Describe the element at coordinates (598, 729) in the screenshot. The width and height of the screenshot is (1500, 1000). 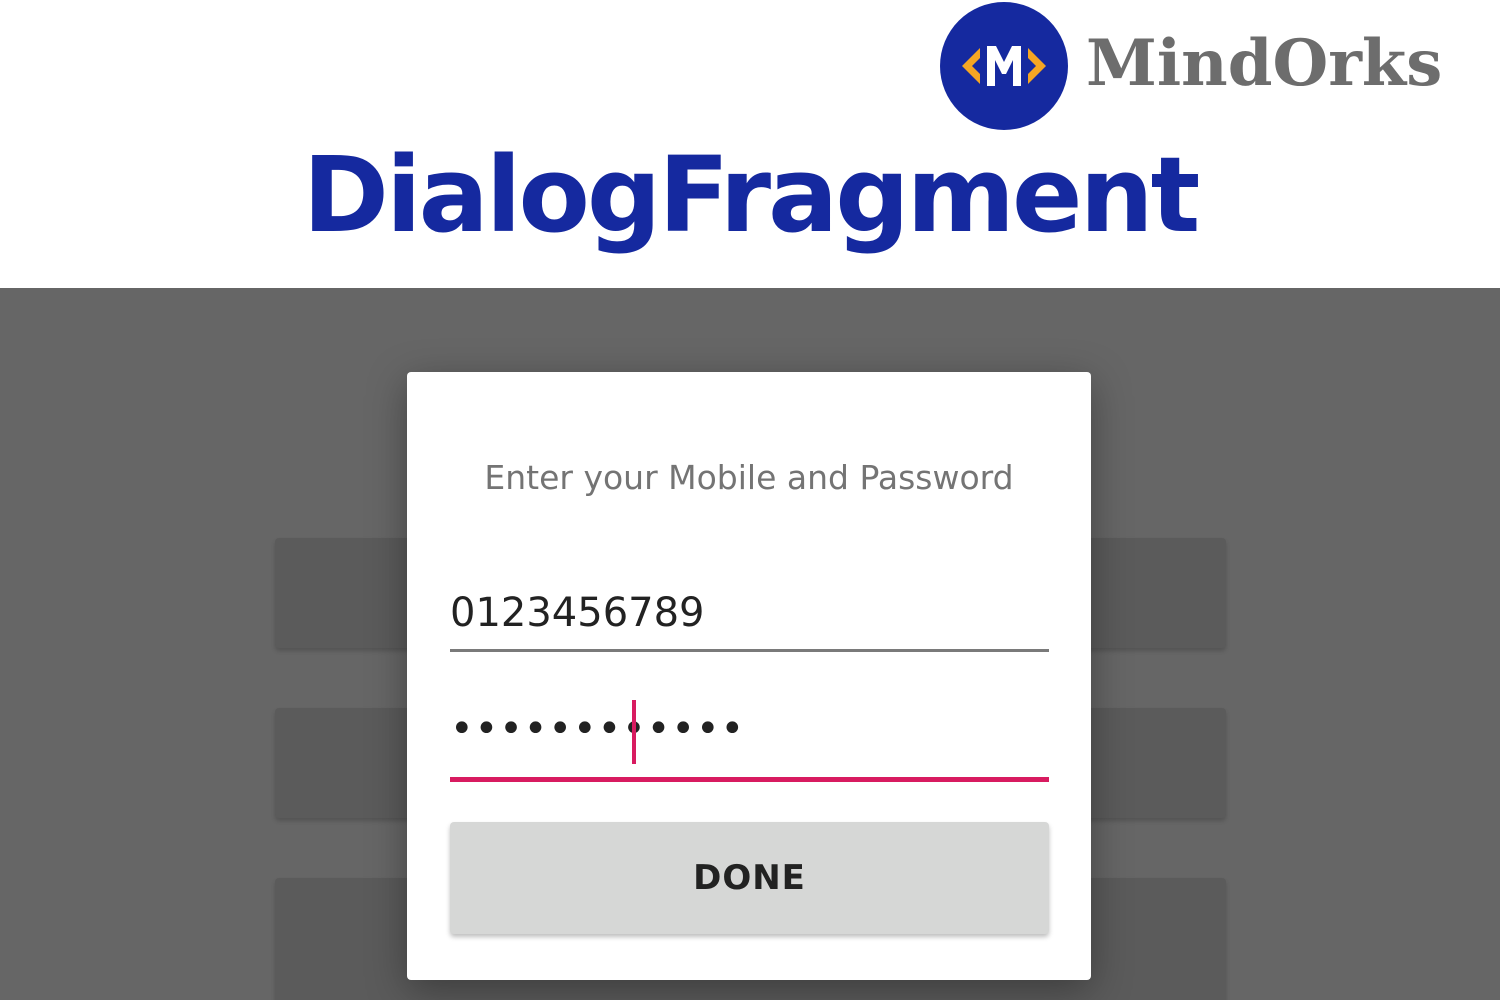
I see `password-value: ••••••••••••` at that location.